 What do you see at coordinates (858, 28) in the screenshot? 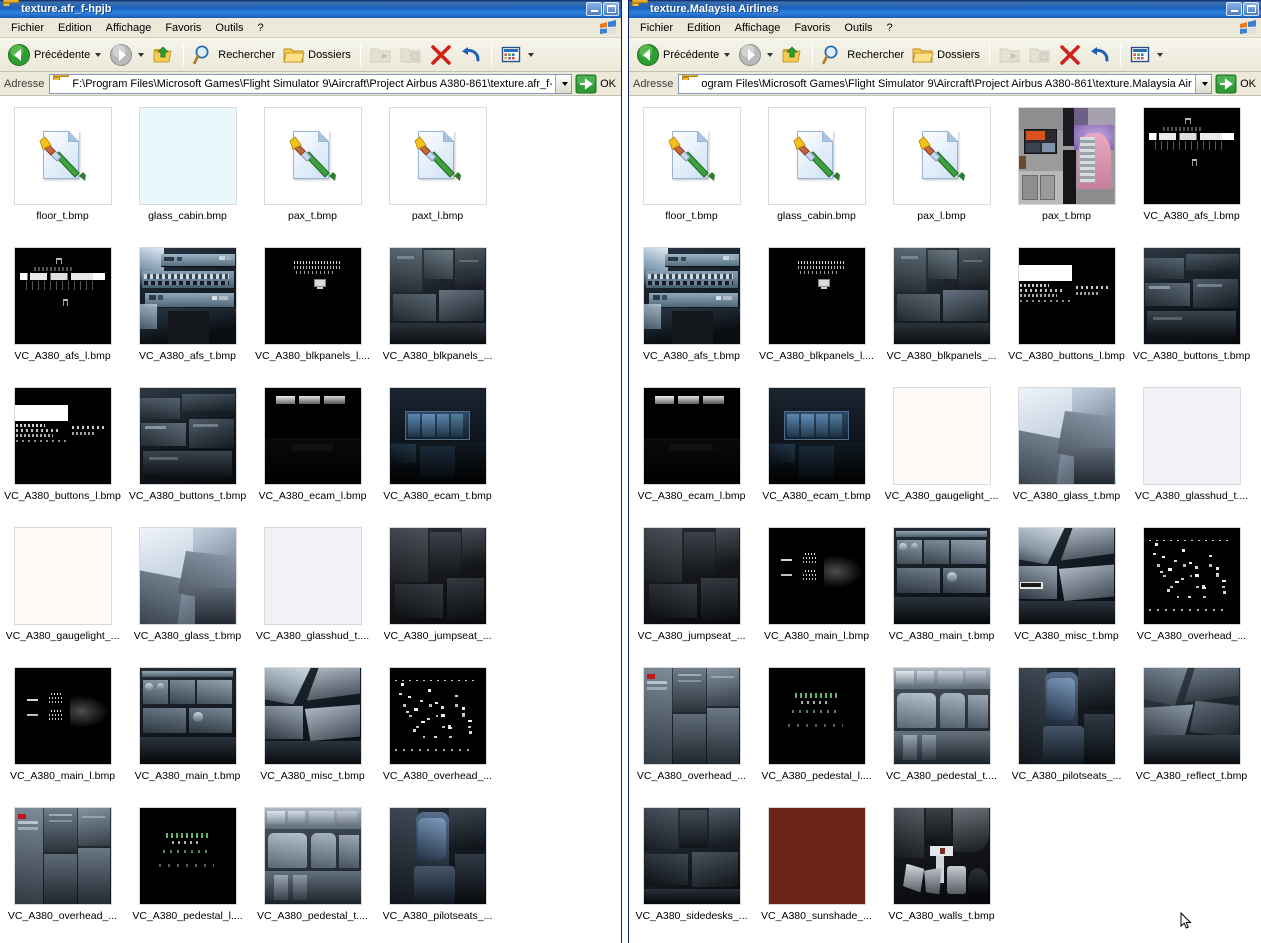
I see `menu-outils: Outils` at bounding box center [858, 28].